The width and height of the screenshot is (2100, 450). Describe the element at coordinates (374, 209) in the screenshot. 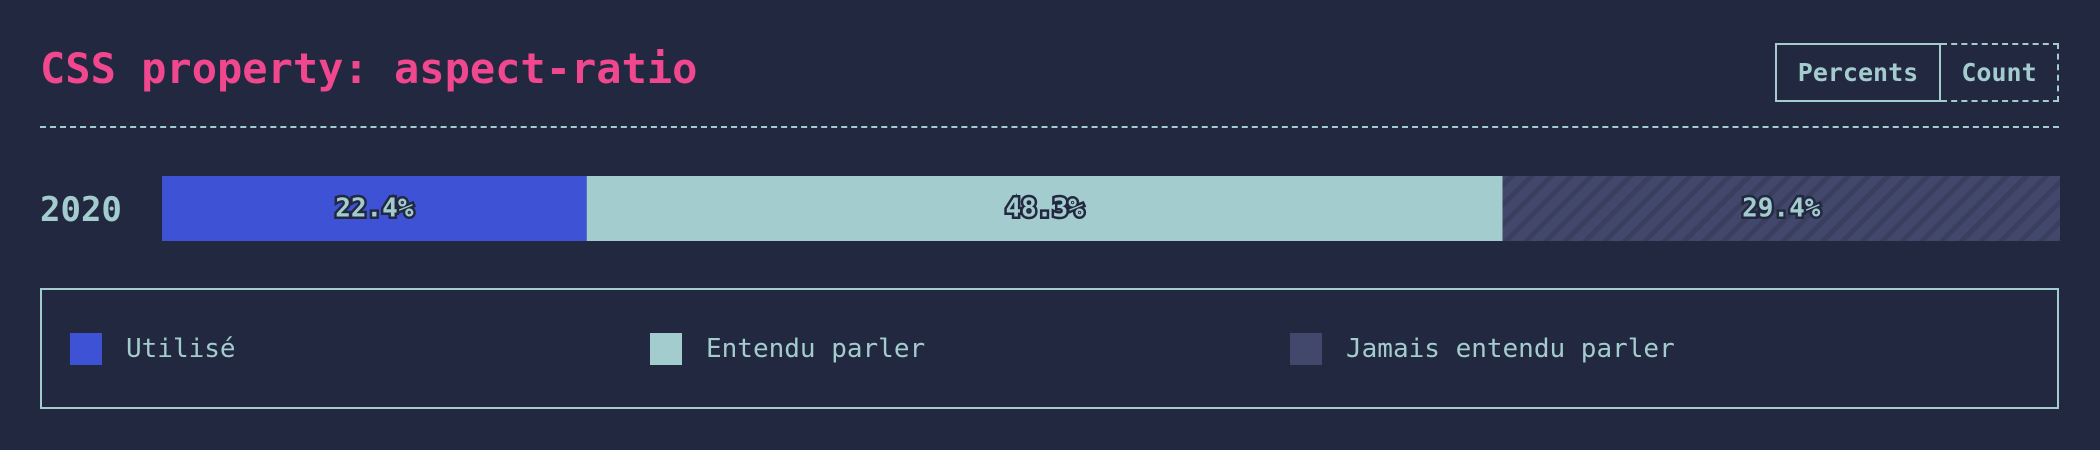

I see `bar-value-label-used: 22.4%` at that location.